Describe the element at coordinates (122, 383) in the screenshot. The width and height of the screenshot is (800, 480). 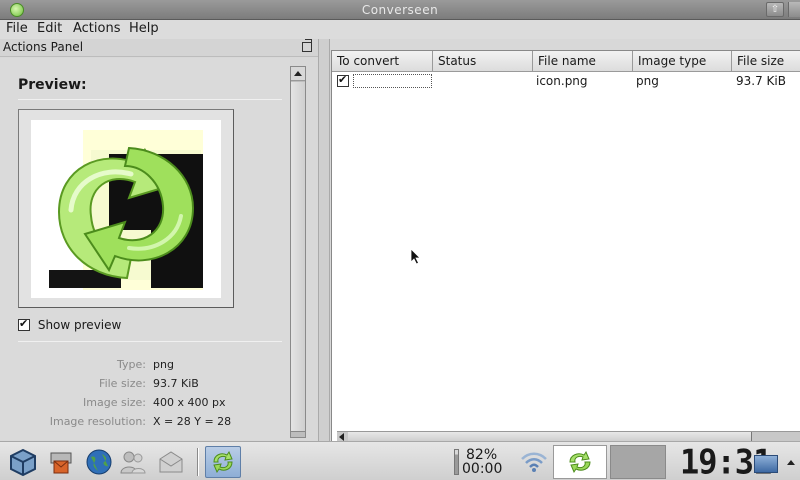
I see `info-filesize-label: File size:` at that location.